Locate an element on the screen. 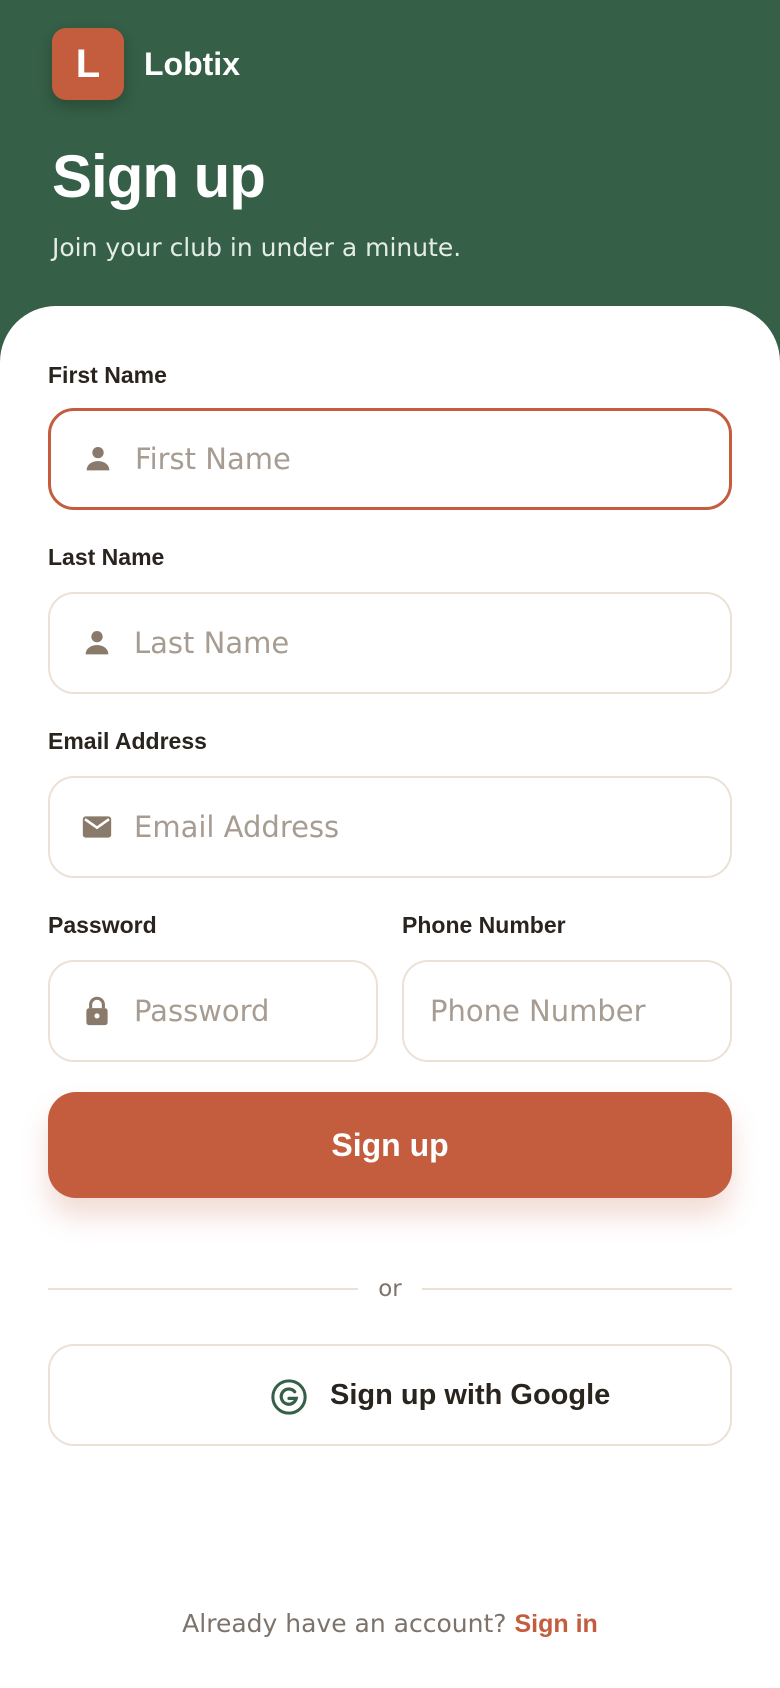 The height and width of the screenshot is (1688, 780). divider-text: or is located at coordinates (390, 1289).